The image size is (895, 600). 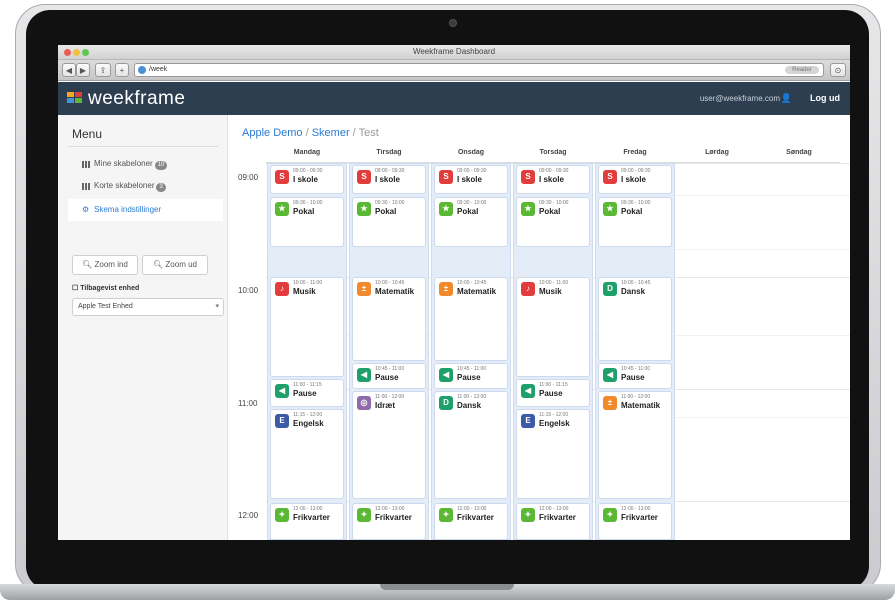 I want to click on logo-icon, so click(x=75, y=98).